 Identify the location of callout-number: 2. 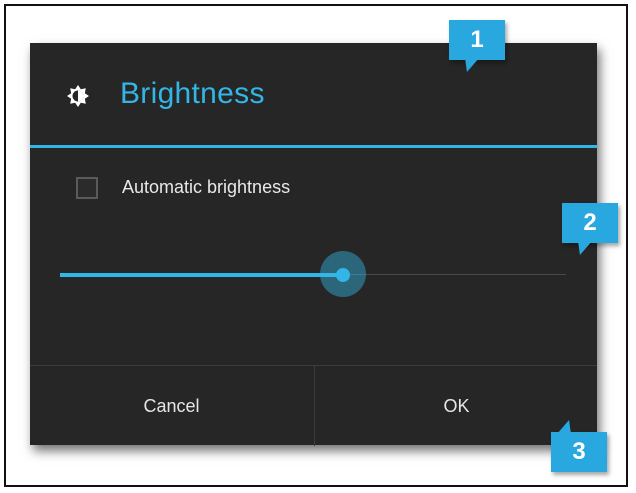
(590, 222).